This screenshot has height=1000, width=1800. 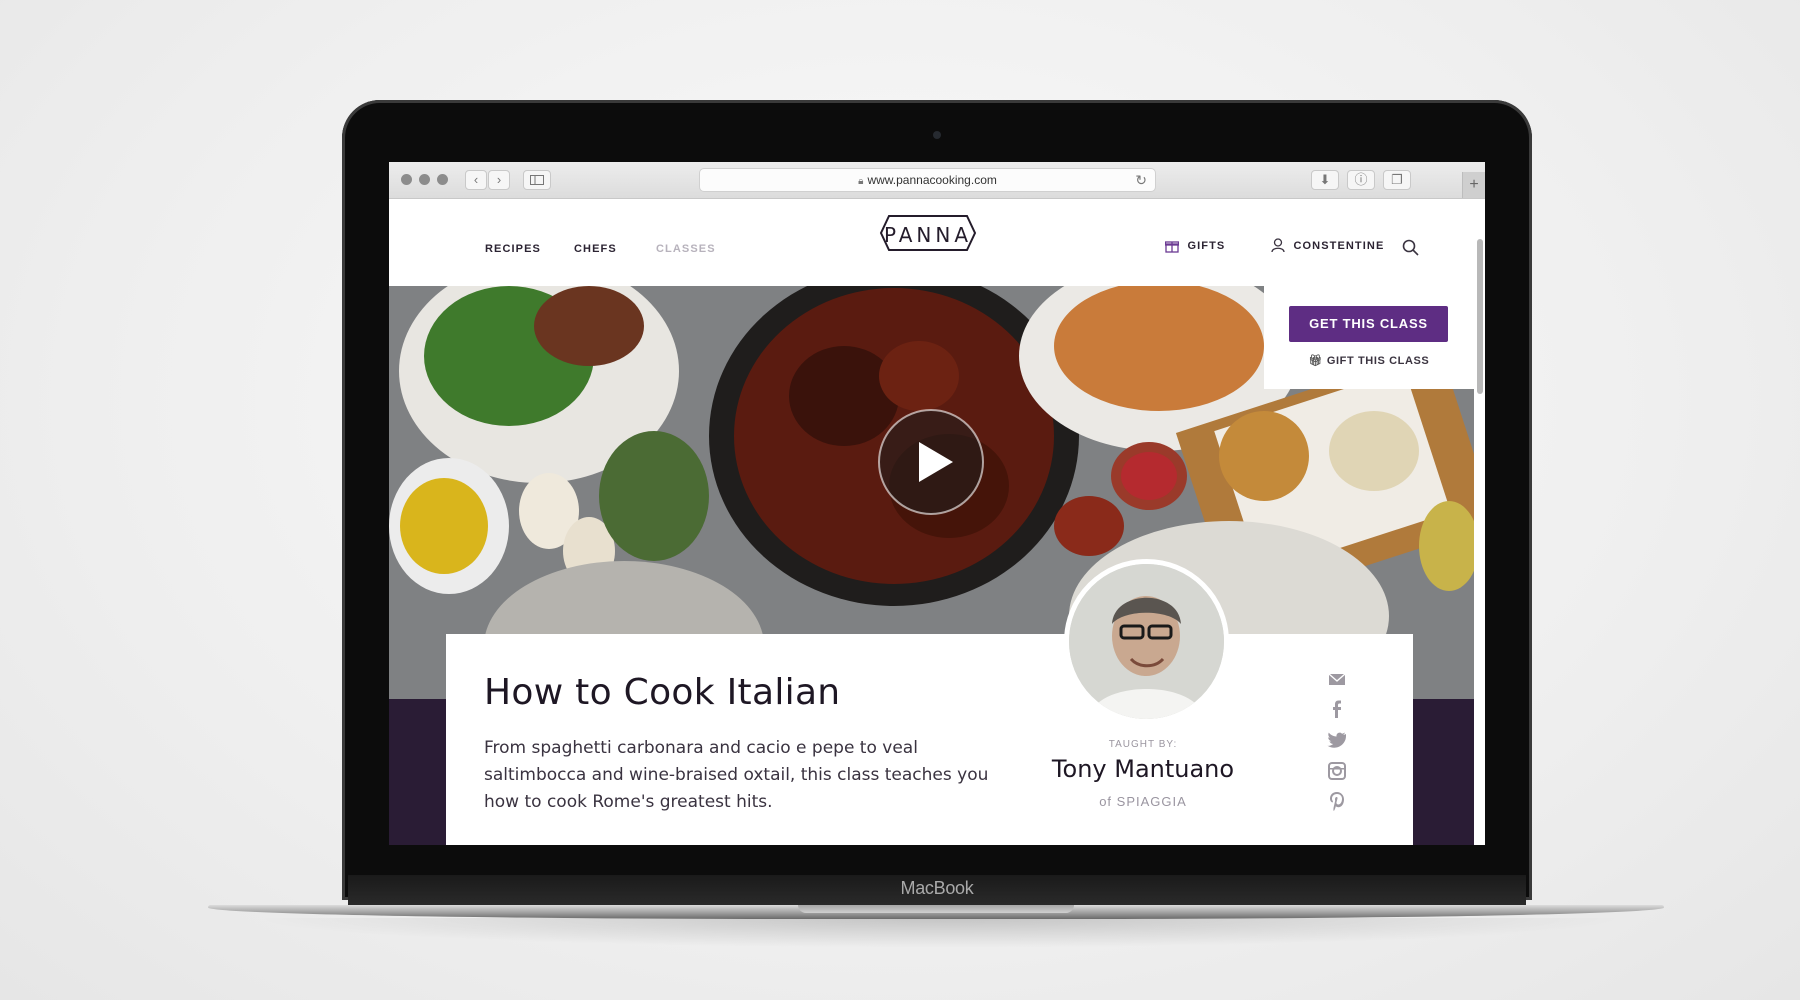 I want to click on back-button: ‹, so click(x=476, y=180).